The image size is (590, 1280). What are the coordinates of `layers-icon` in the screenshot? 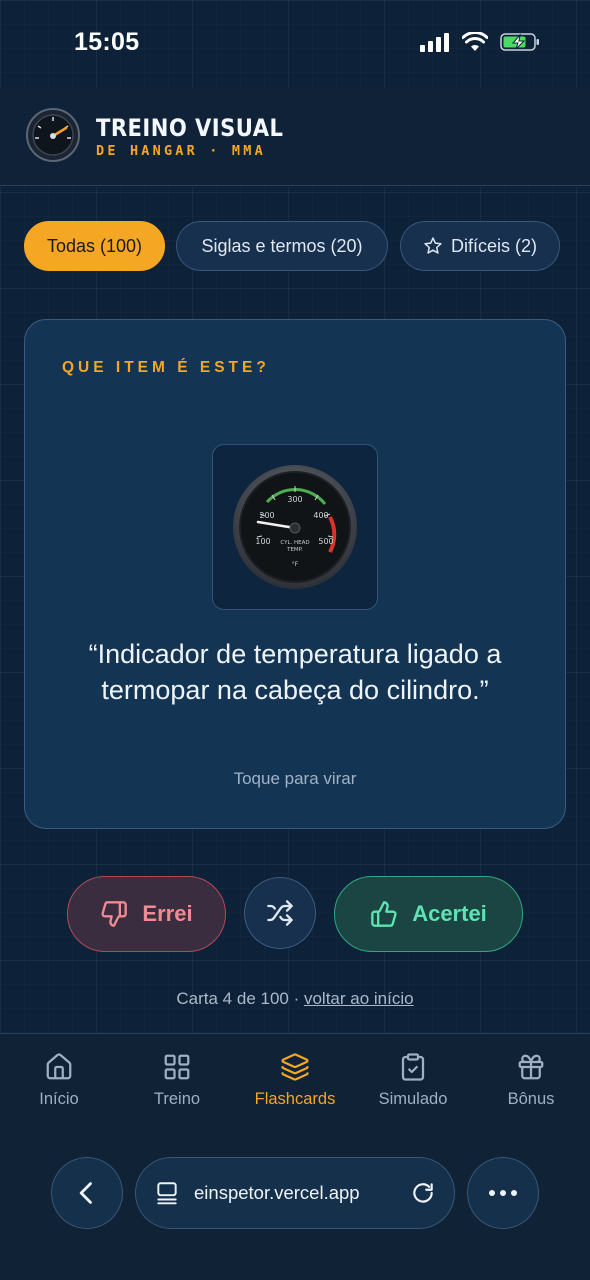 It's located at (295, 1067).